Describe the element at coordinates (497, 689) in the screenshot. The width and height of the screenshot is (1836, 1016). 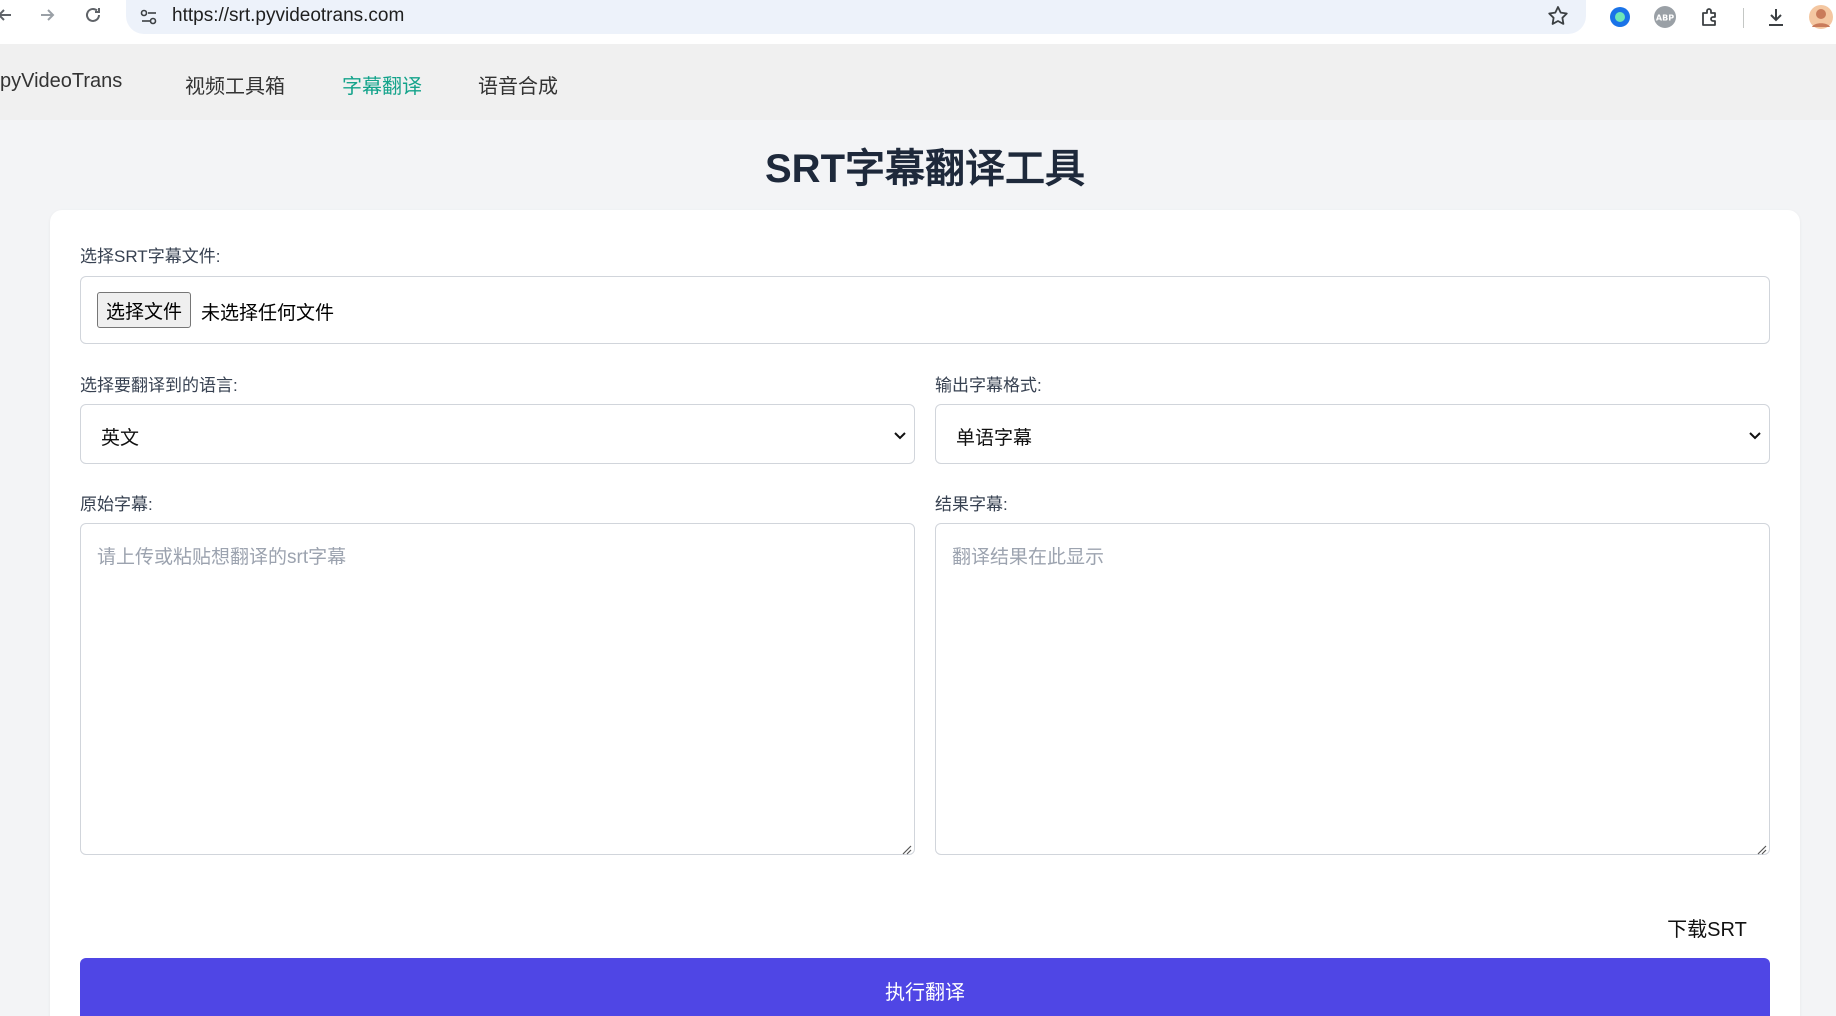
I see `source-subtitle-textarea: 请上传或粘贴想翻译的srt字幕` at that location.